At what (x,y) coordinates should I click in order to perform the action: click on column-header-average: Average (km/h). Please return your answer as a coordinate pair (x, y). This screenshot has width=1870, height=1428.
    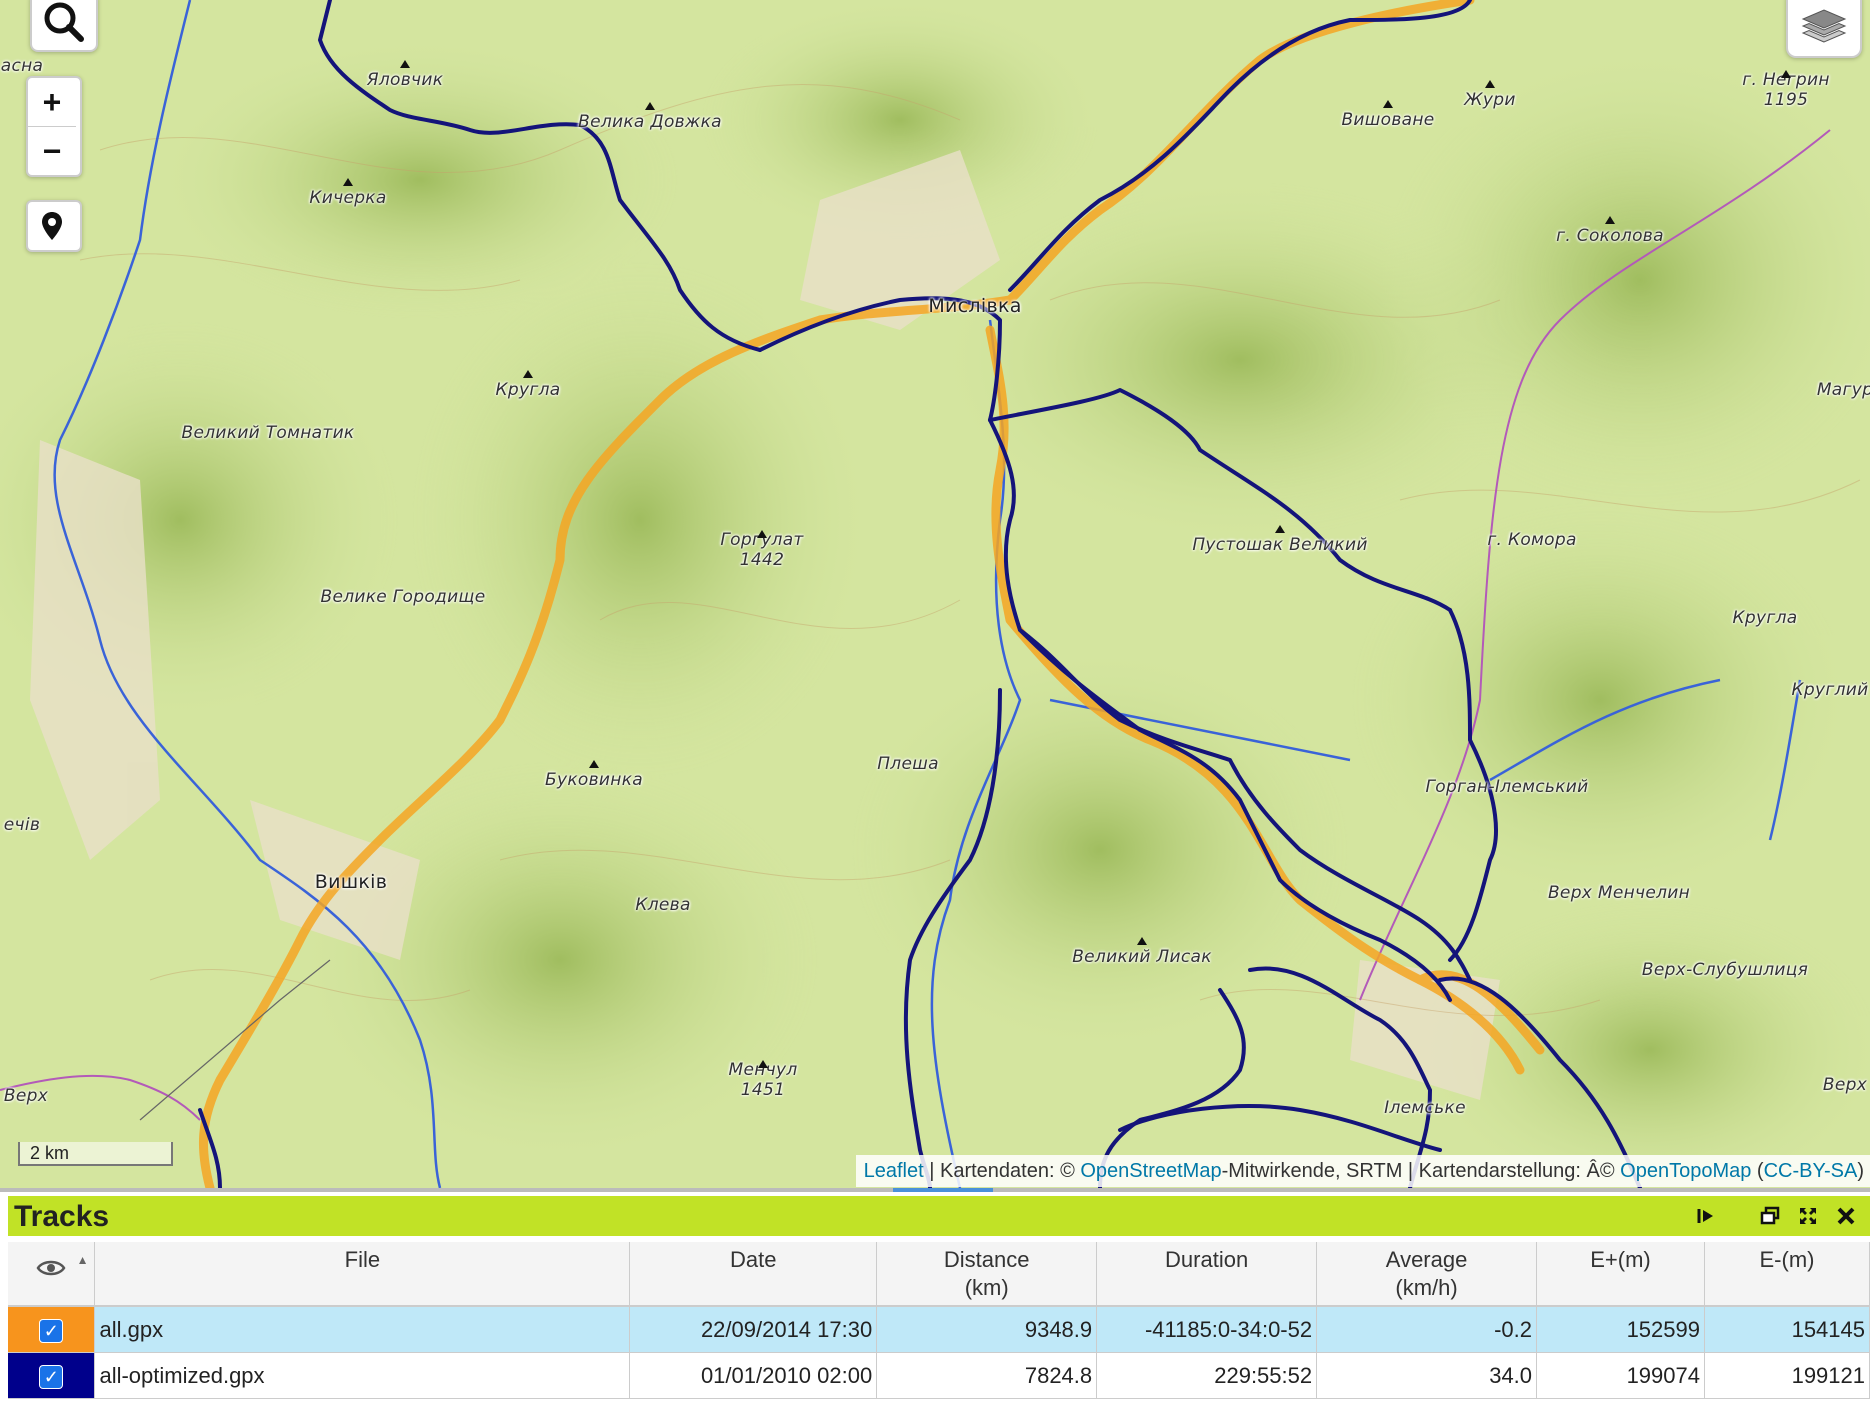
    Looking at the image, I should click on (1427, 1274).